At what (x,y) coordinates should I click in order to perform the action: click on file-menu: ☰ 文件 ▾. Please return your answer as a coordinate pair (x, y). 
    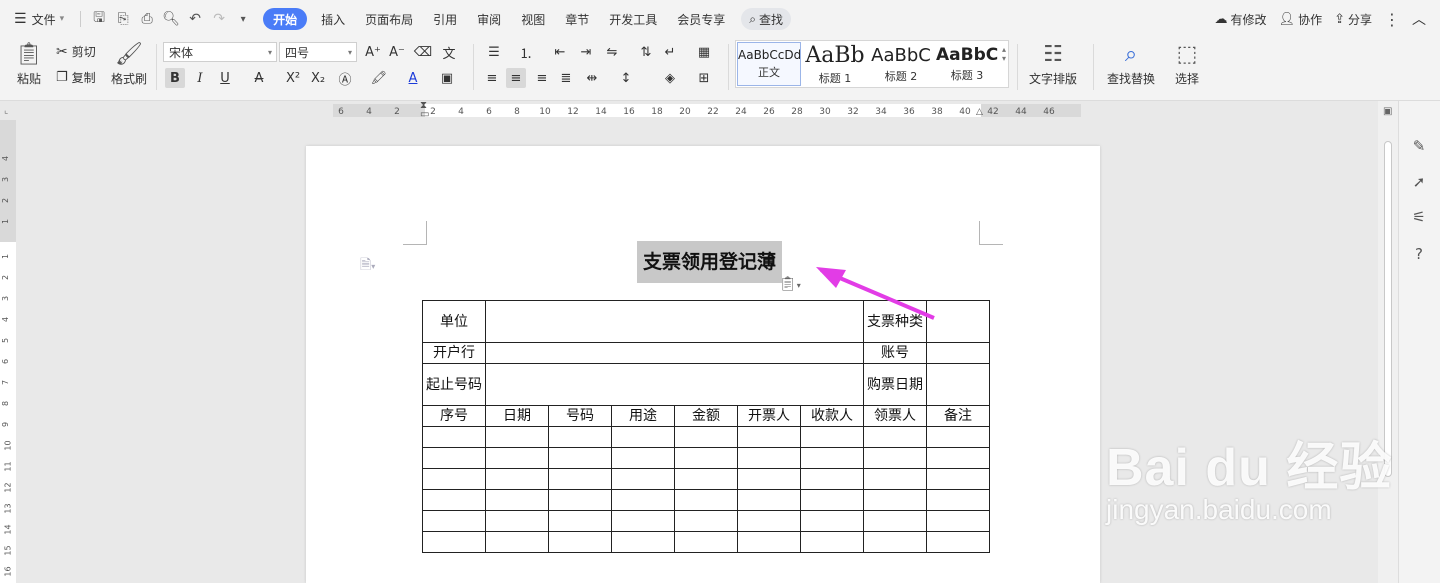
    Looking at the image, I should click on (37, 19).